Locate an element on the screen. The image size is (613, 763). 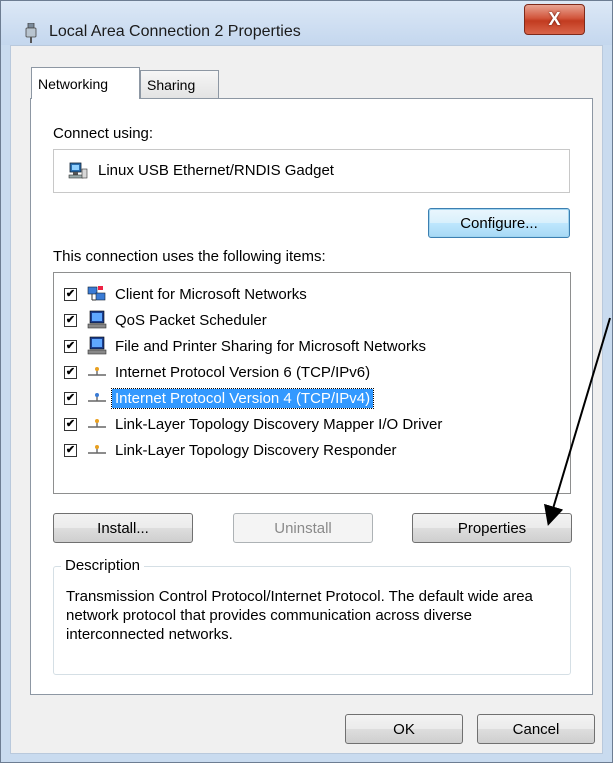
cancel-button-label: Cancel is located at coordinates (536, 729).